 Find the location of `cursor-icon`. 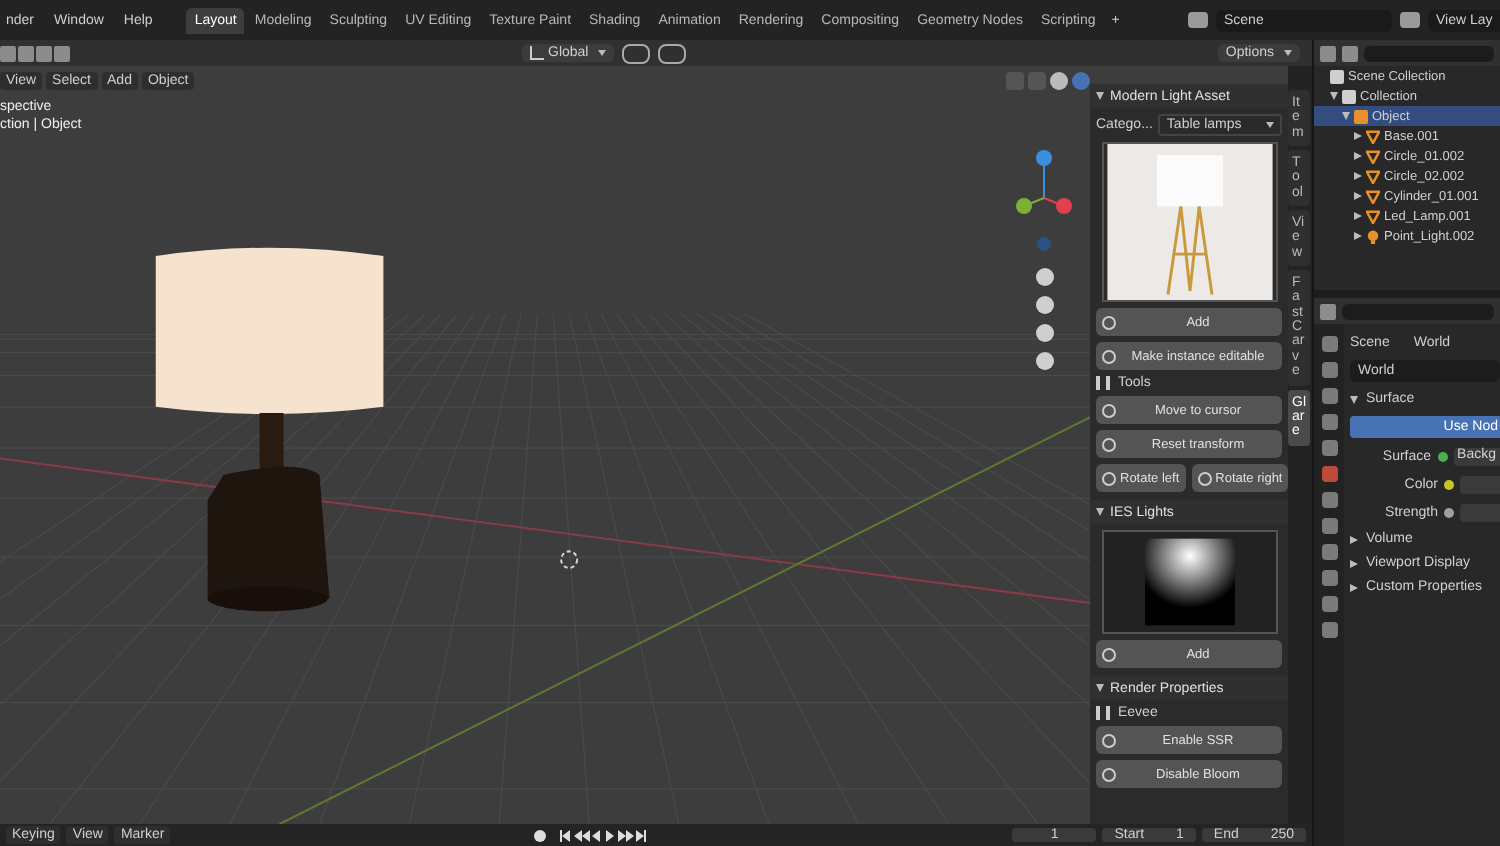

cursor-icon is located at coordinates (569, 559).